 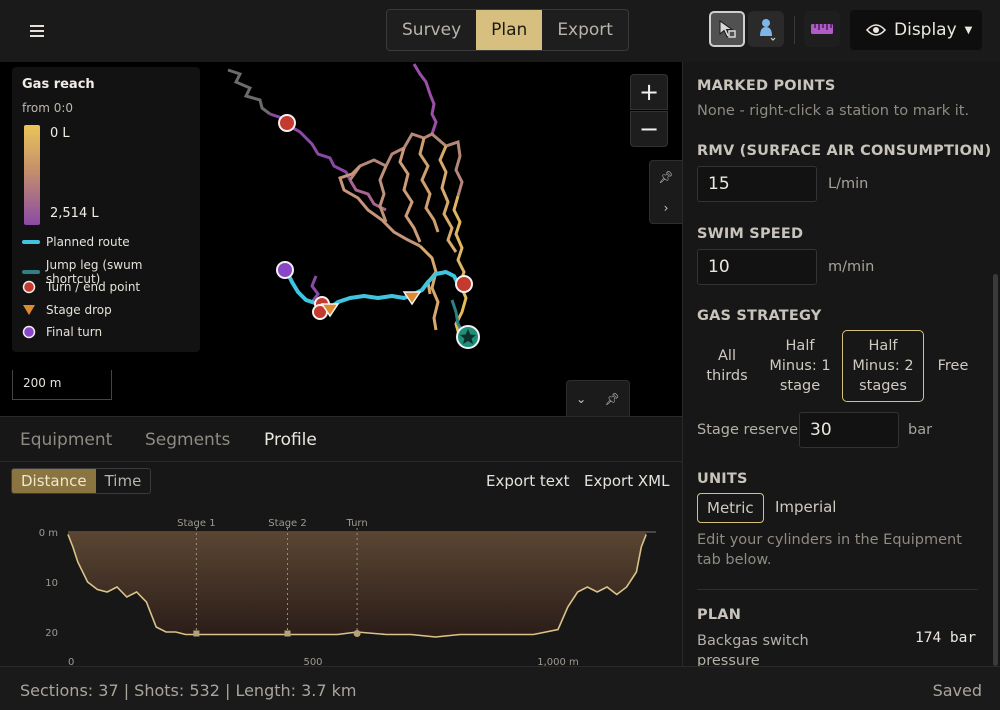 I want to click on menu-icon, so click(x=38, y=31).